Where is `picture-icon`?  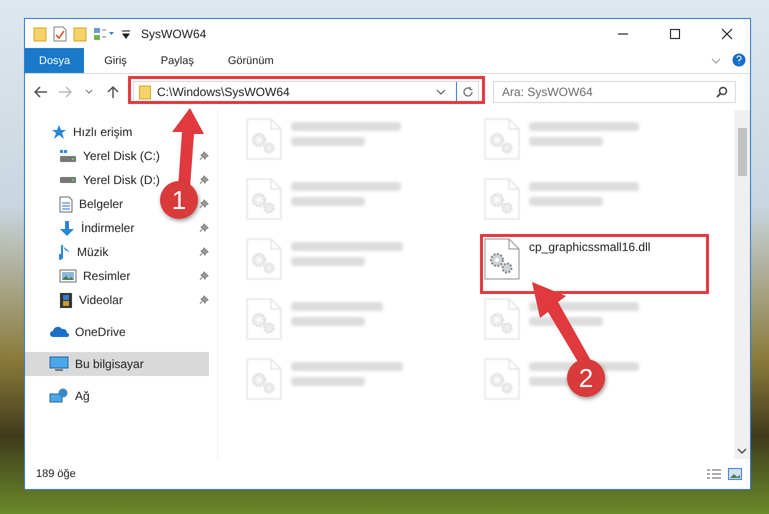
picture-icon is located at coordinates (68, 276).